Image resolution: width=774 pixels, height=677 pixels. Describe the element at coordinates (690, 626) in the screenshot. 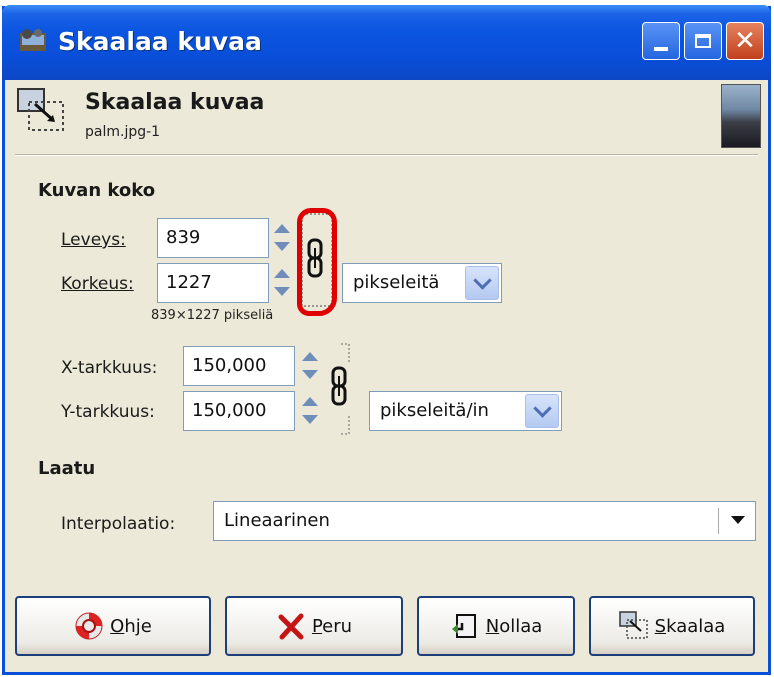

I see `scale-button-label: Skaalaa` at that location.